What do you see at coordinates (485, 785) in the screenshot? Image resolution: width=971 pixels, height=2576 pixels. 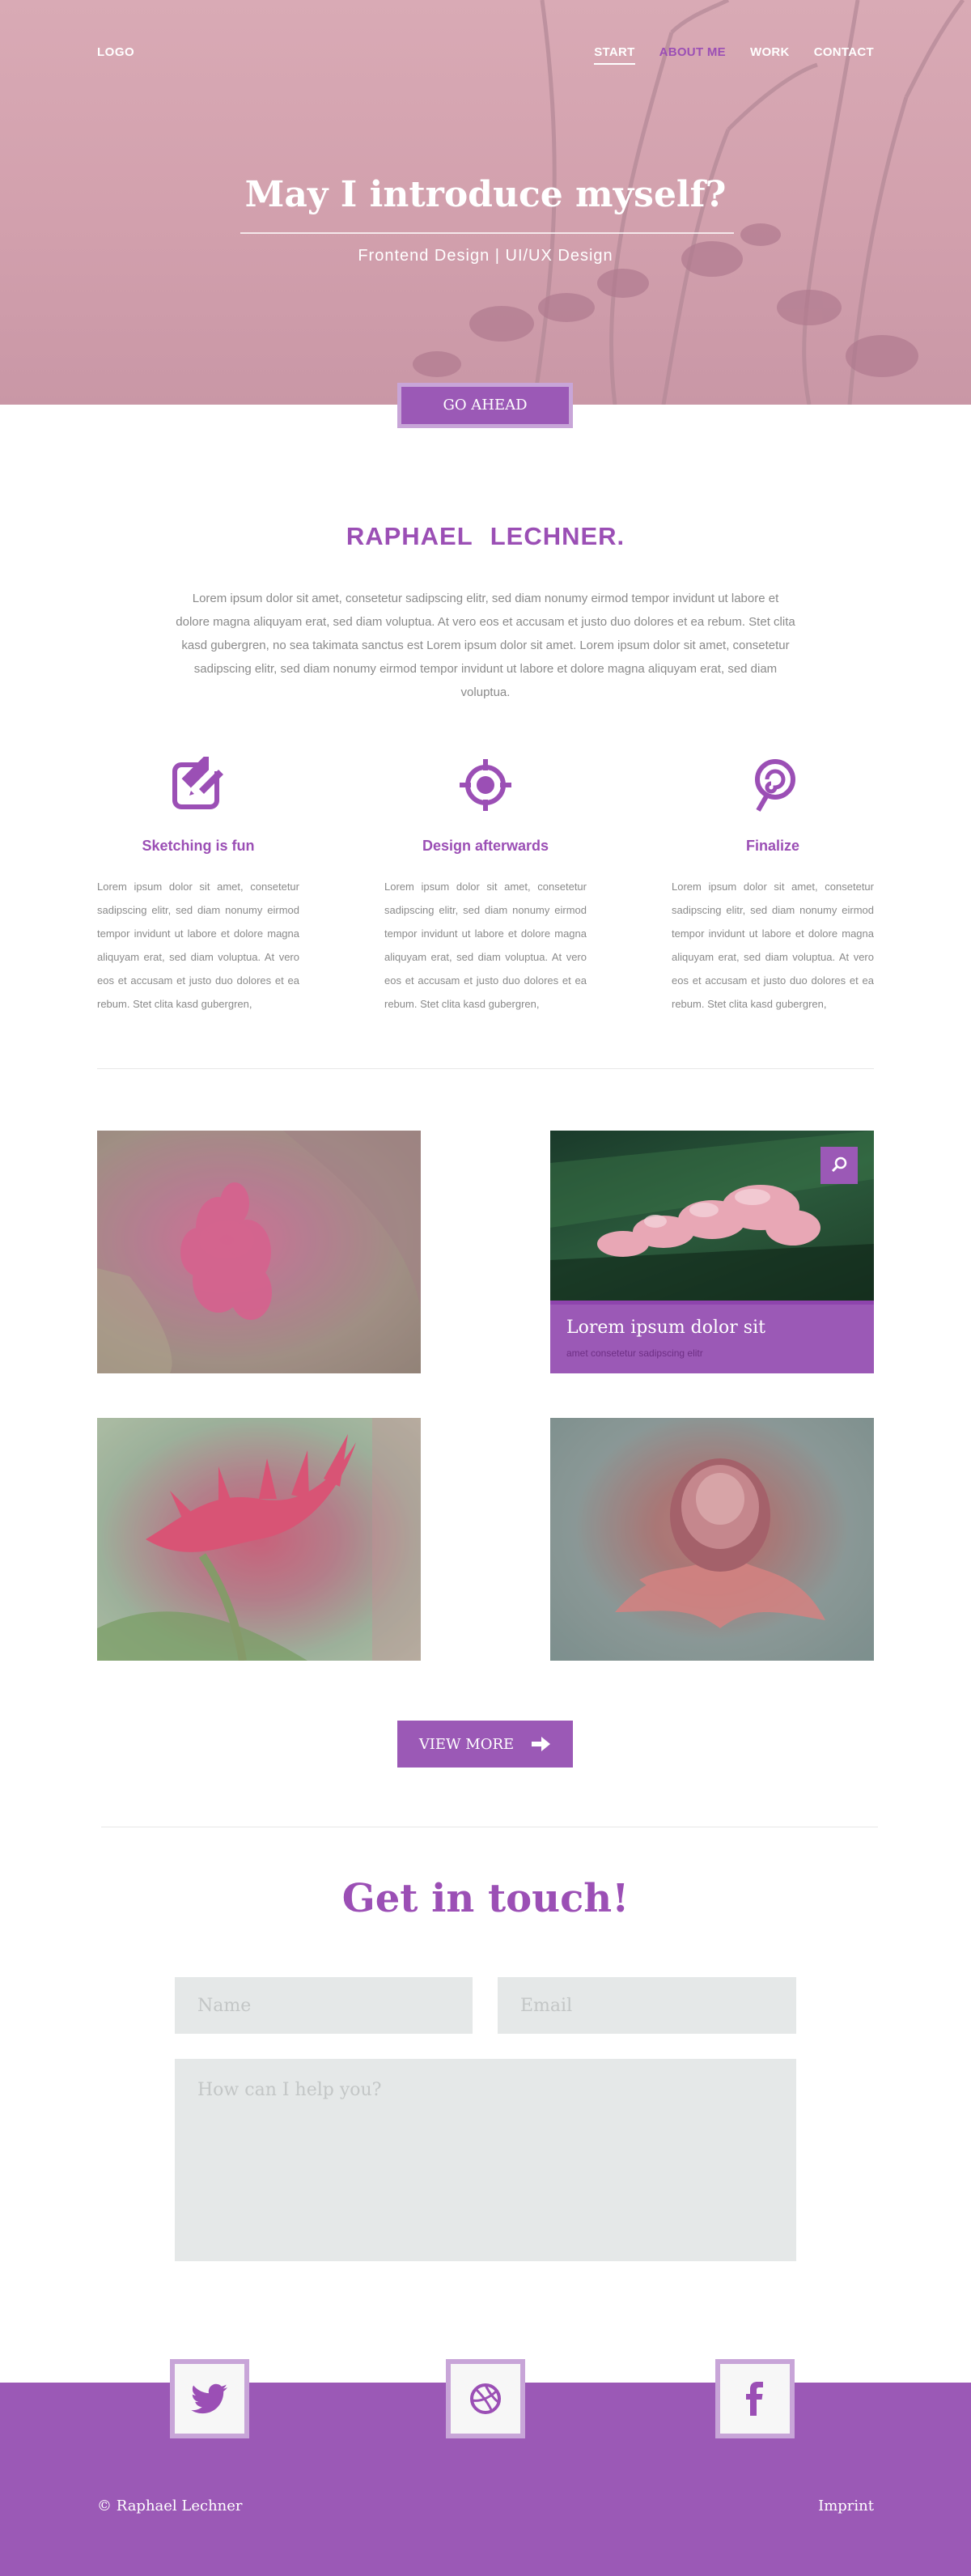 I see `target-icon` at bounding box center [485, 785].